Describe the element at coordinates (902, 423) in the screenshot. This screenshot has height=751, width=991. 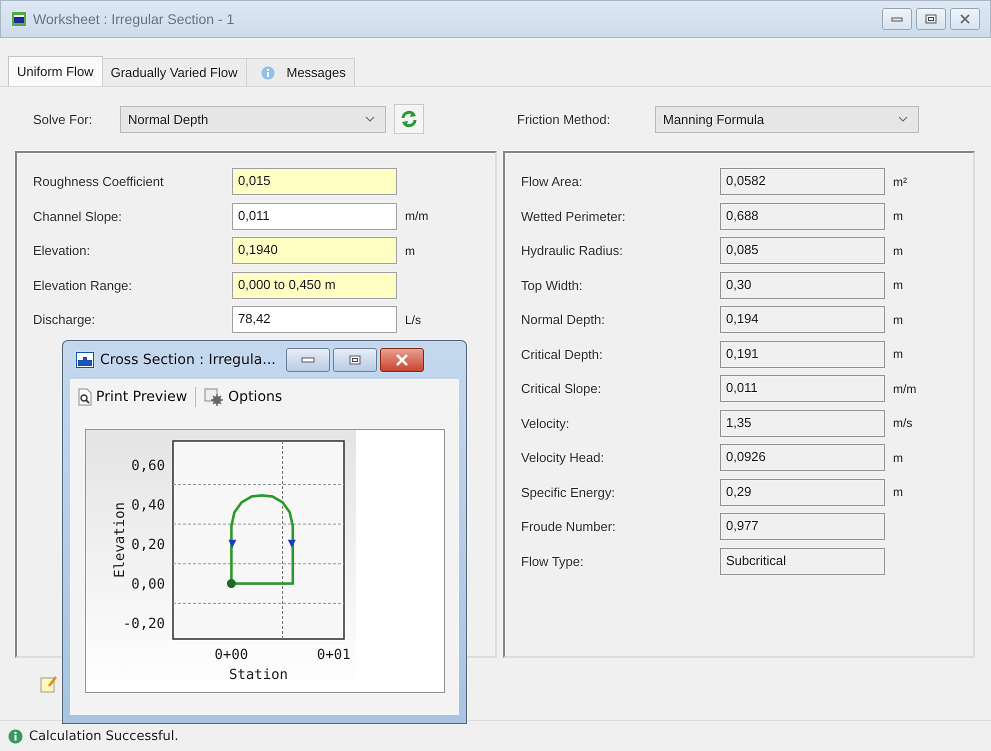
I see `unit-label: m/s` at that location.